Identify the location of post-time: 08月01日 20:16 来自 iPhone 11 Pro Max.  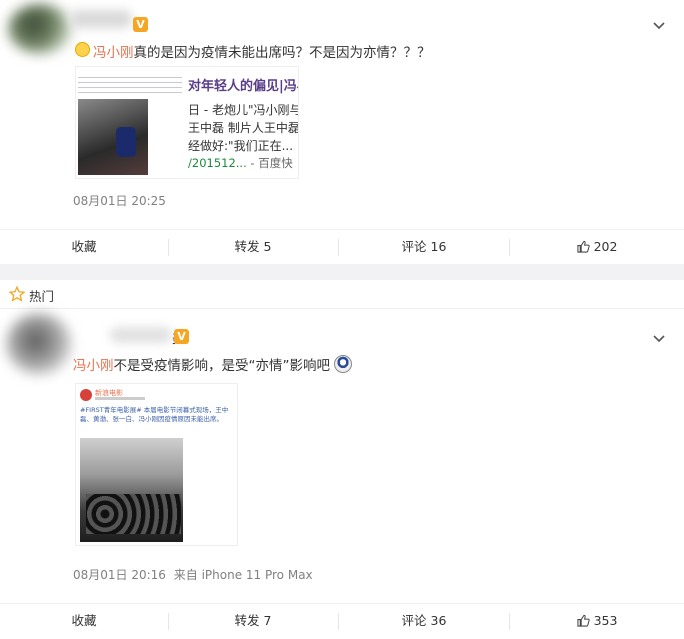
(193, 575).